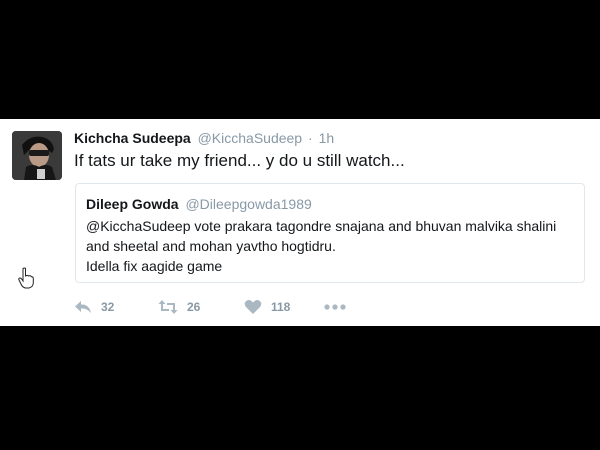  I want to click on author-name: Kichcha Sudeepa, so click(132, 138).